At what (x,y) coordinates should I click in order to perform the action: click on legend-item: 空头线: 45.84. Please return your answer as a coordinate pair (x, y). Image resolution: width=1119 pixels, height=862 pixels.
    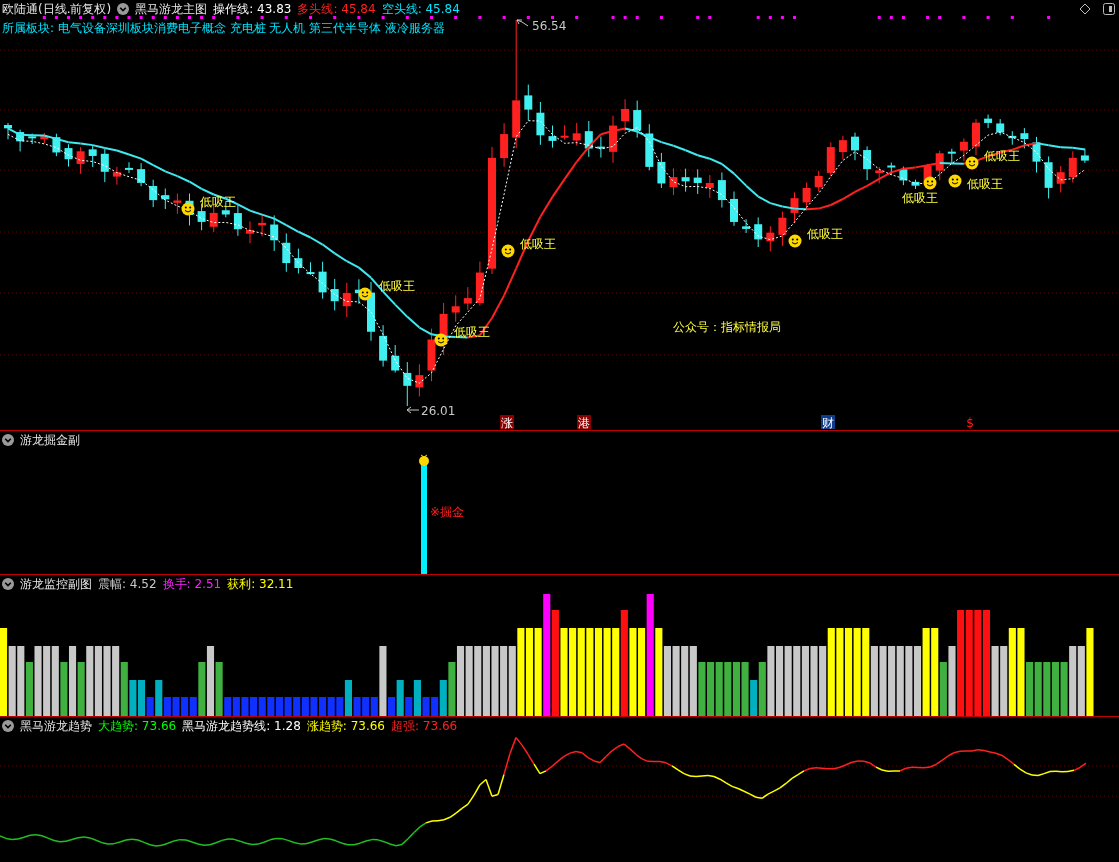
    Looking at the image, I should click on (420, 9).